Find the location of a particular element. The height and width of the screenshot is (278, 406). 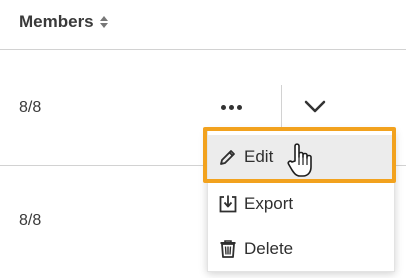

more-actions-button is located at coordinates (231, 107).